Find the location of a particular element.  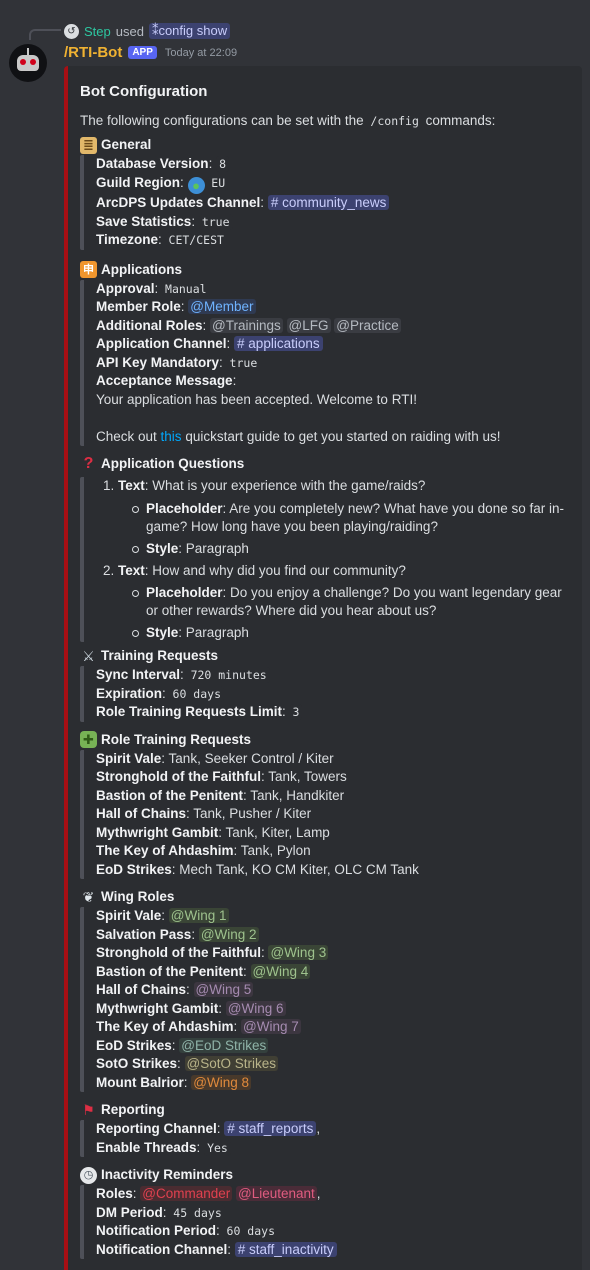

role-mention: @Wing 1 is located at coordinates (198, 916).